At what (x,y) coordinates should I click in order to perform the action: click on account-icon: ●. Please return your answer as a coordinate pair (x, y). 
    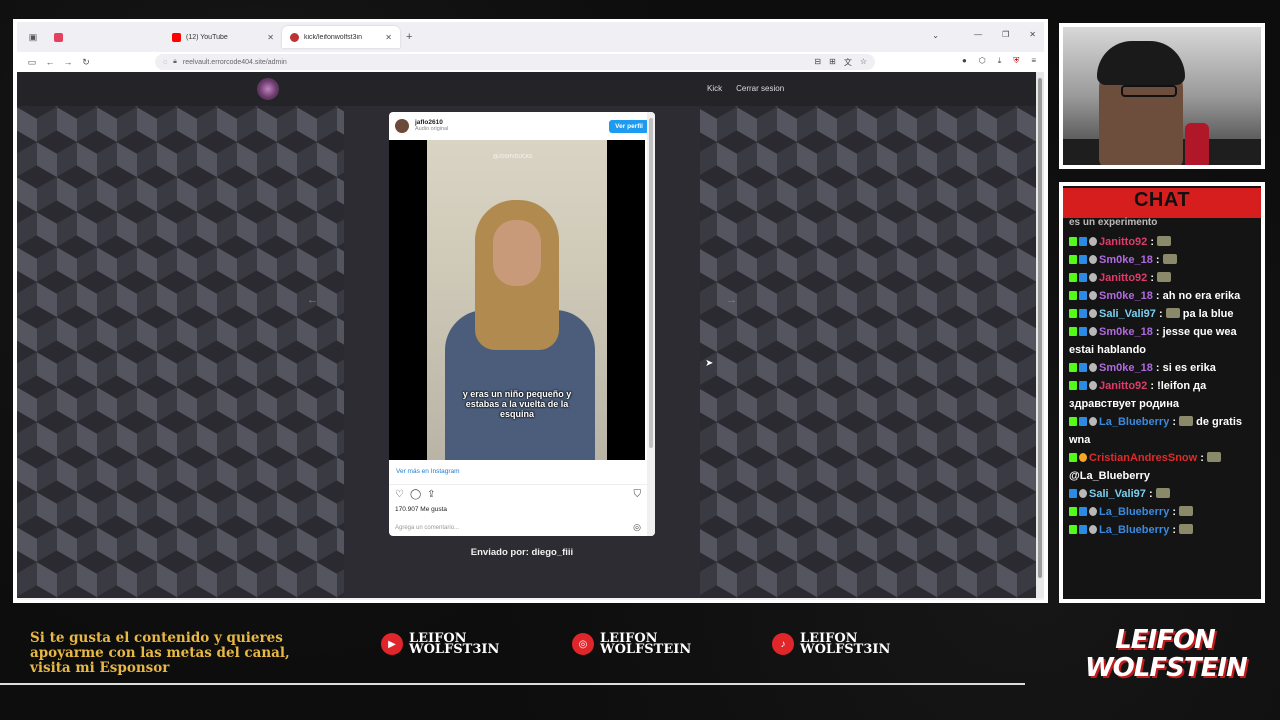
    Looking at the image, I should click on (964, 61).